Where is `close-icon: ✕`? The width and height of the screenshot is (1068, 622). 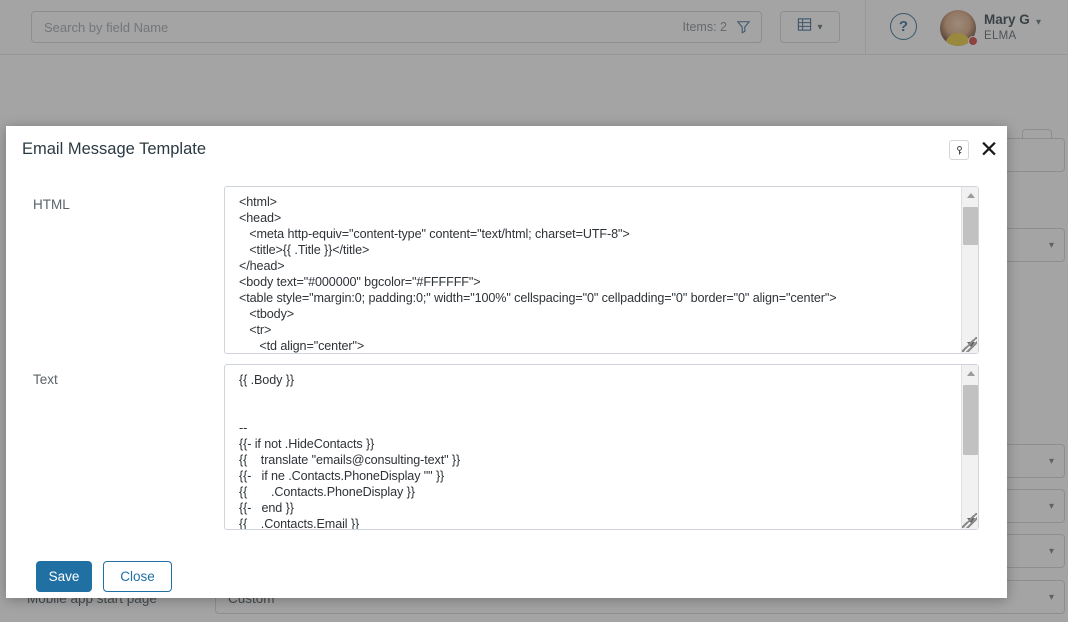
close-icon: ✕ is located at coordinates (989, 148).